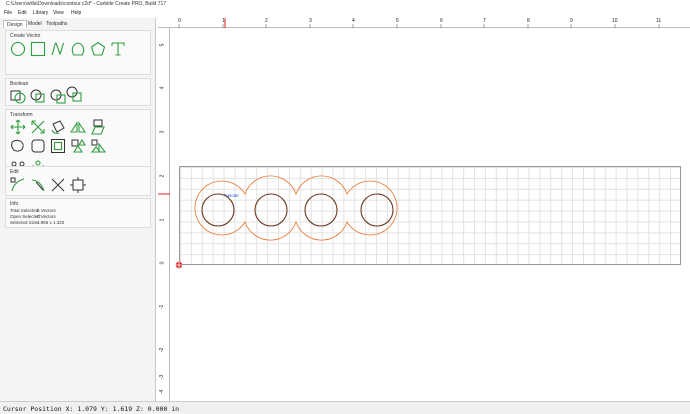 The height and width of the screenshot is (414, 690). Describe the element at coordinates (162, 377) in the screenshot. I see `vruler-label: -3` at that location.